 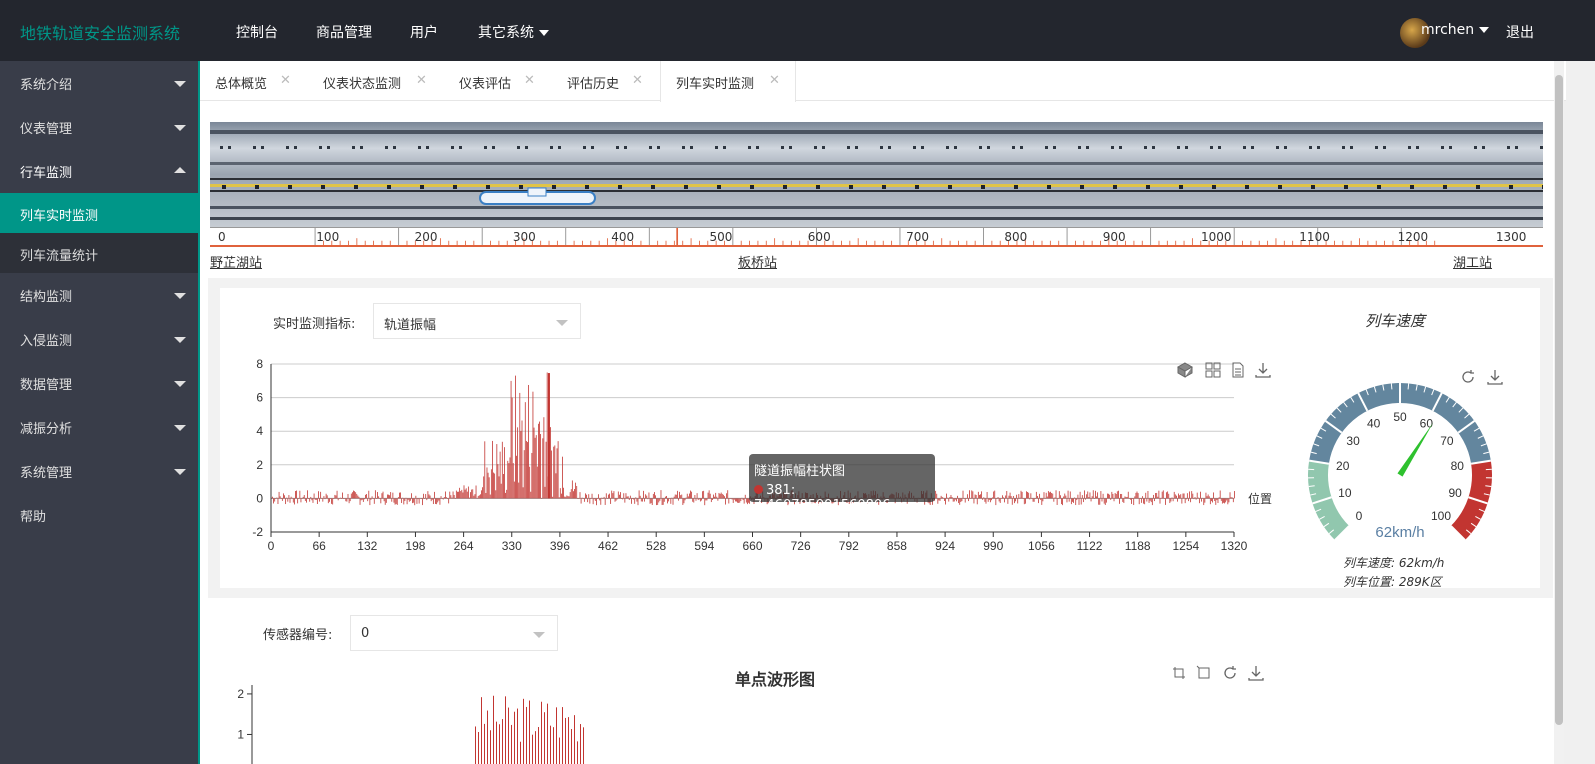 What do you see at coordinates (993, 544) in the screenshot?
I see `x-tick-label: 990` at bounding box center [993, 544].